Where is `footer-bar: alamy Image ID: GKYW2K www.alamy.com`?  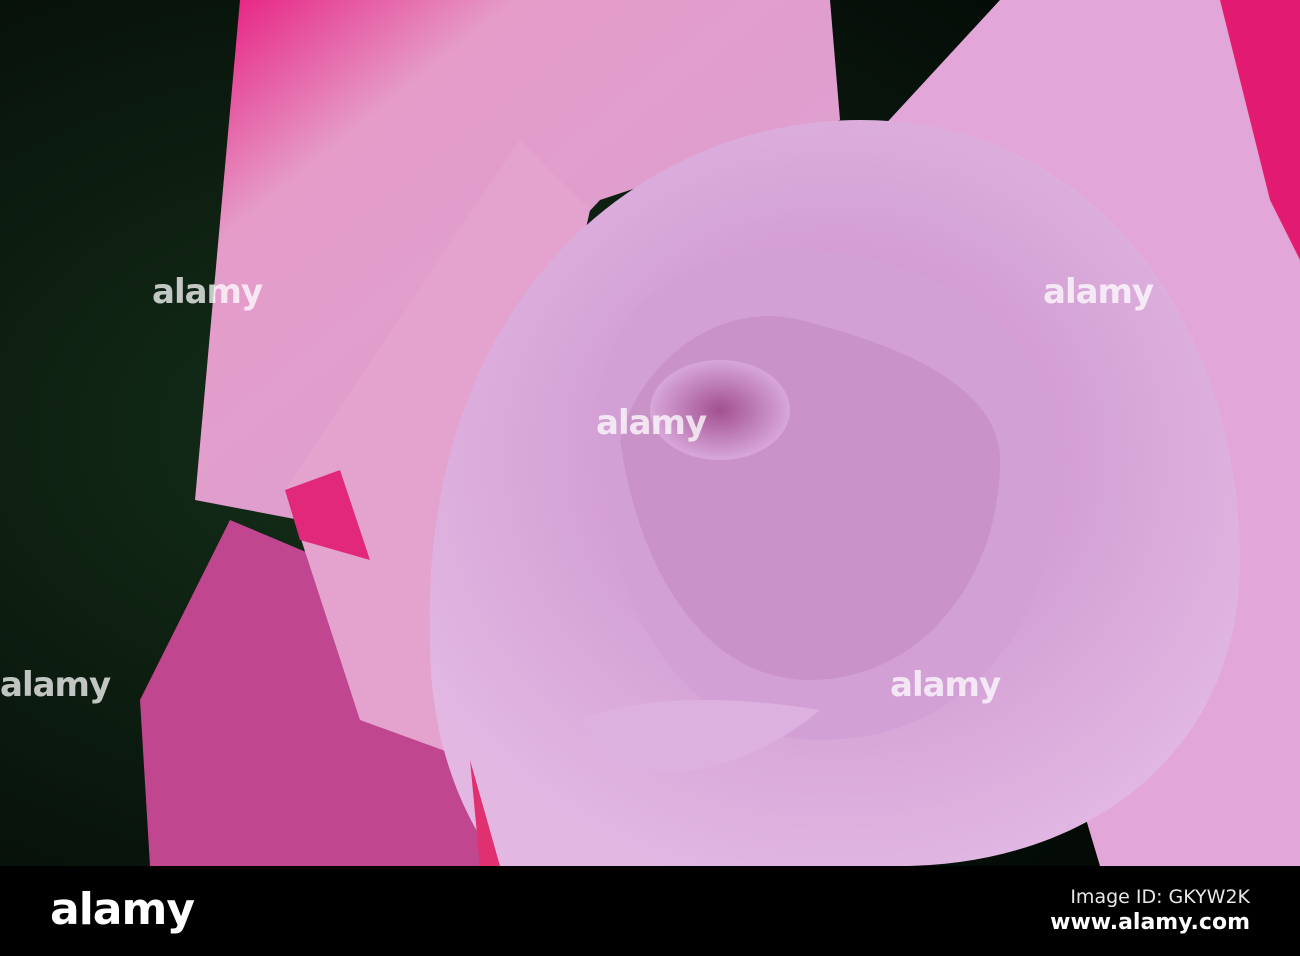 footer-bar: alamy Image ID: GKYW2K www.alamy.com is located at coordinates (650, 911).